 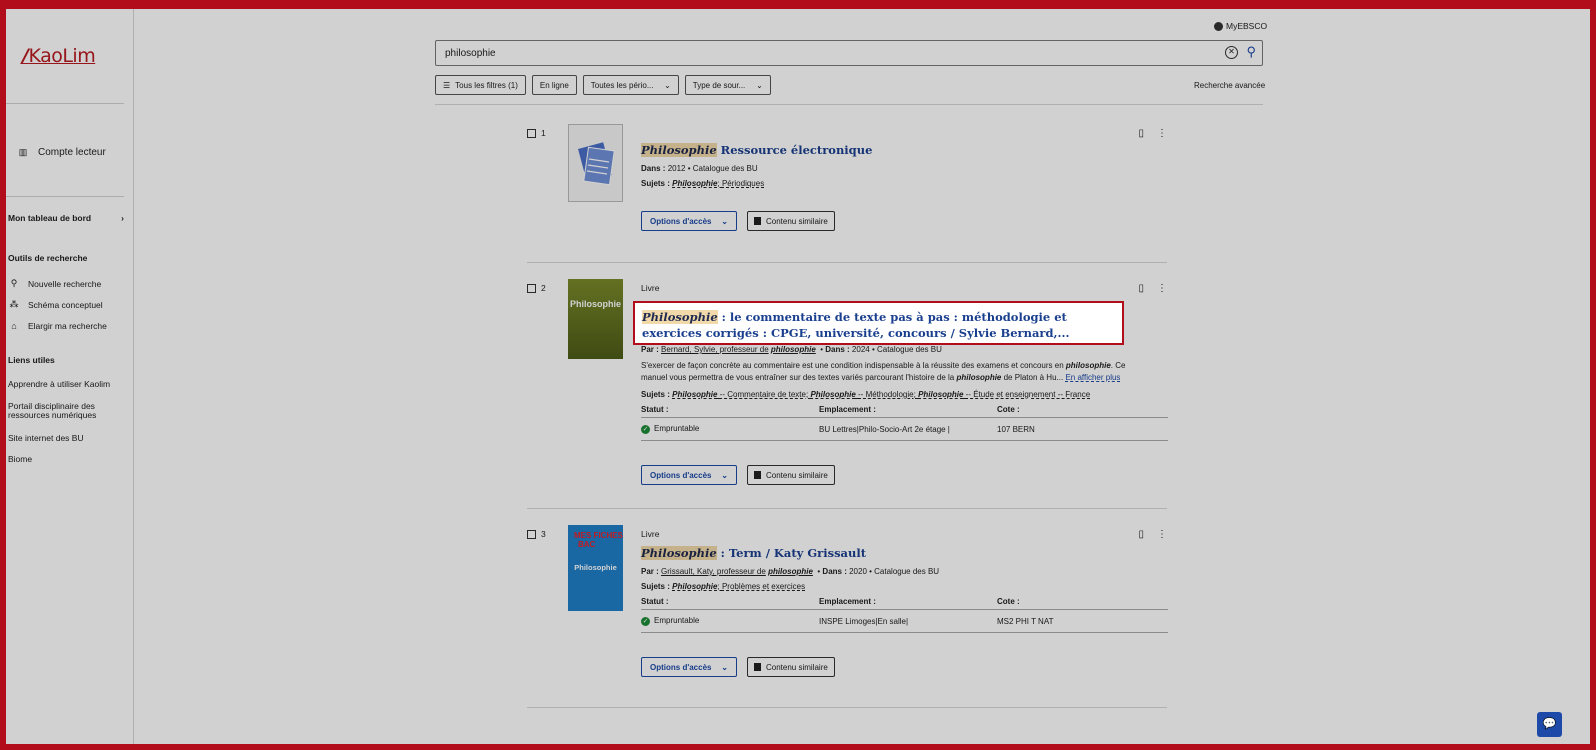 I want to click on result-subjects: Sujets : Philosophie; Périodiques, so click(x=703, y=183).